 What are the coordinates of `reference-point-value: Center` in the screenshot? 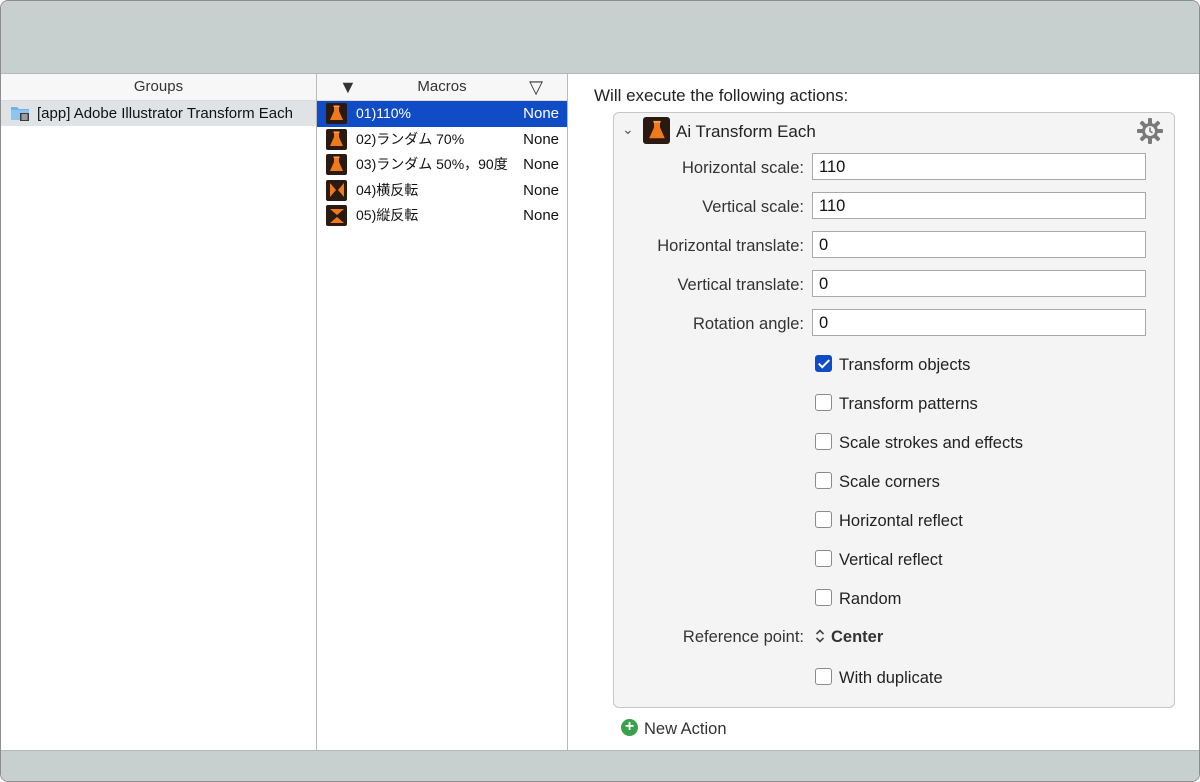 It's located at (857, 637).